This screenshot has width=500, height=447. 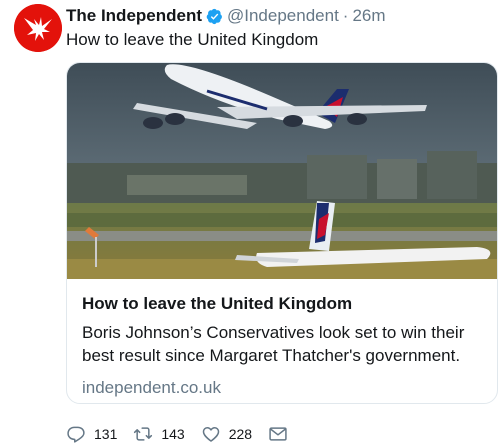 I want to click on avatar, so click(x=38, y=28).